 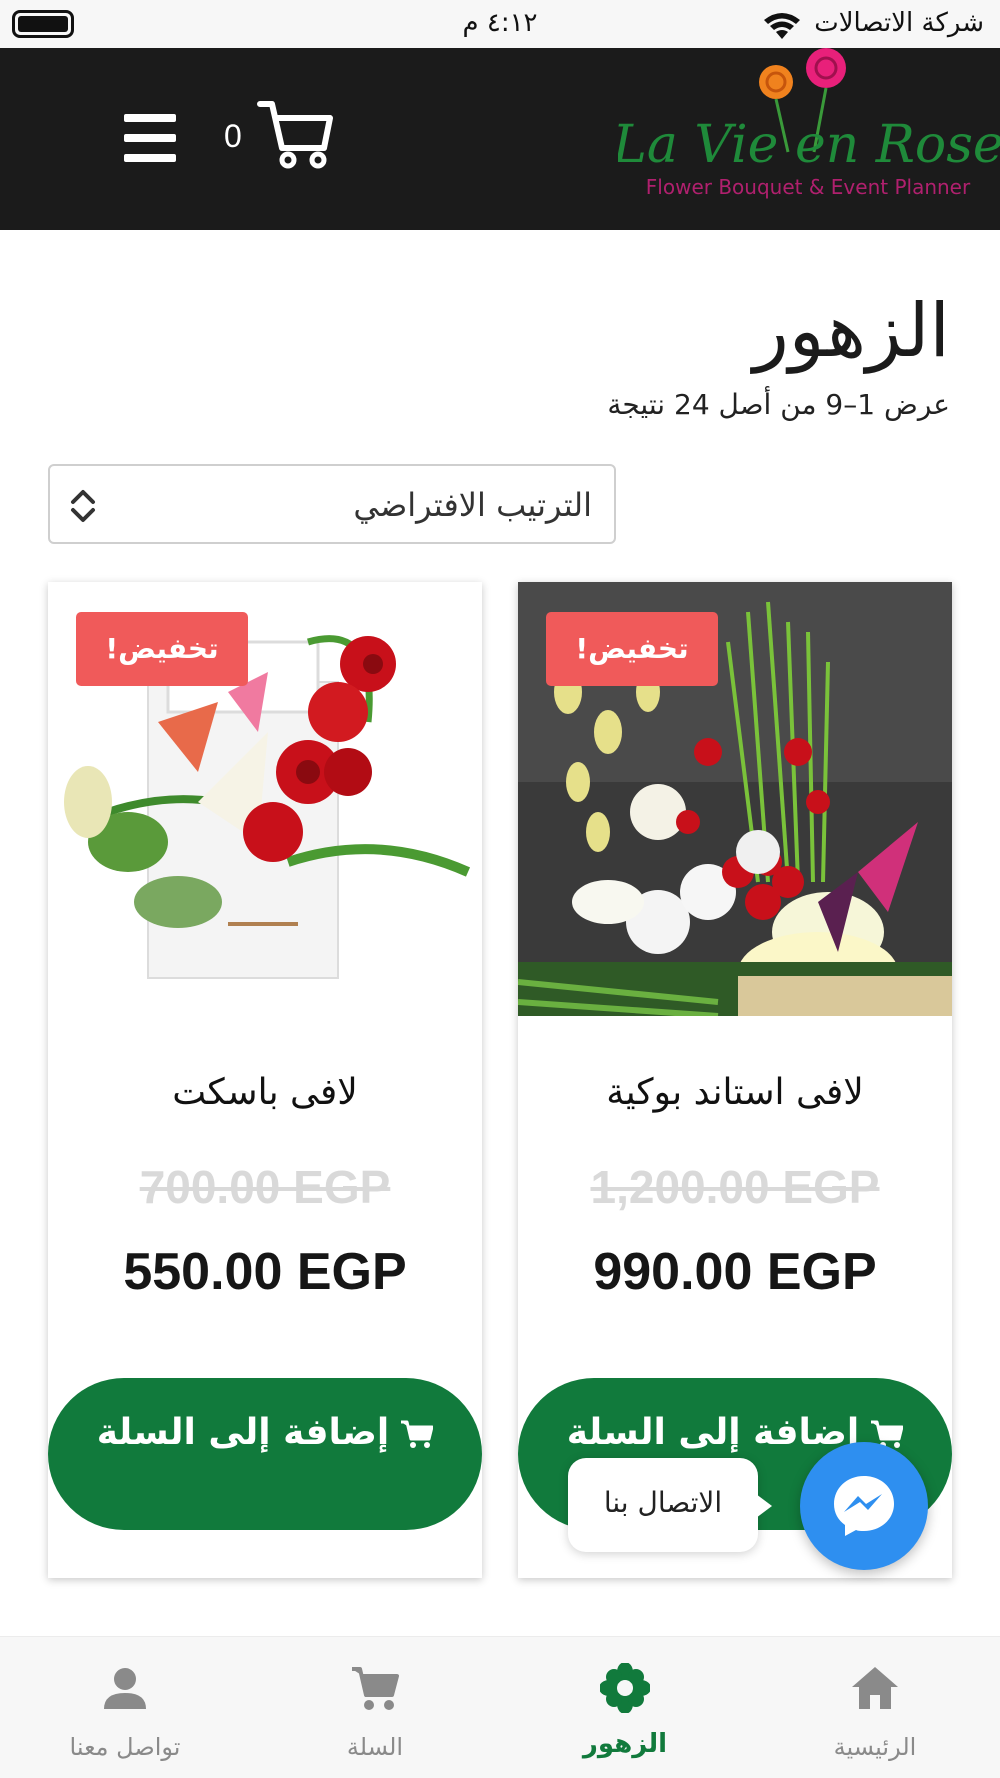 I want to click on messenger-chat-button, so click(x=864, y=1506).